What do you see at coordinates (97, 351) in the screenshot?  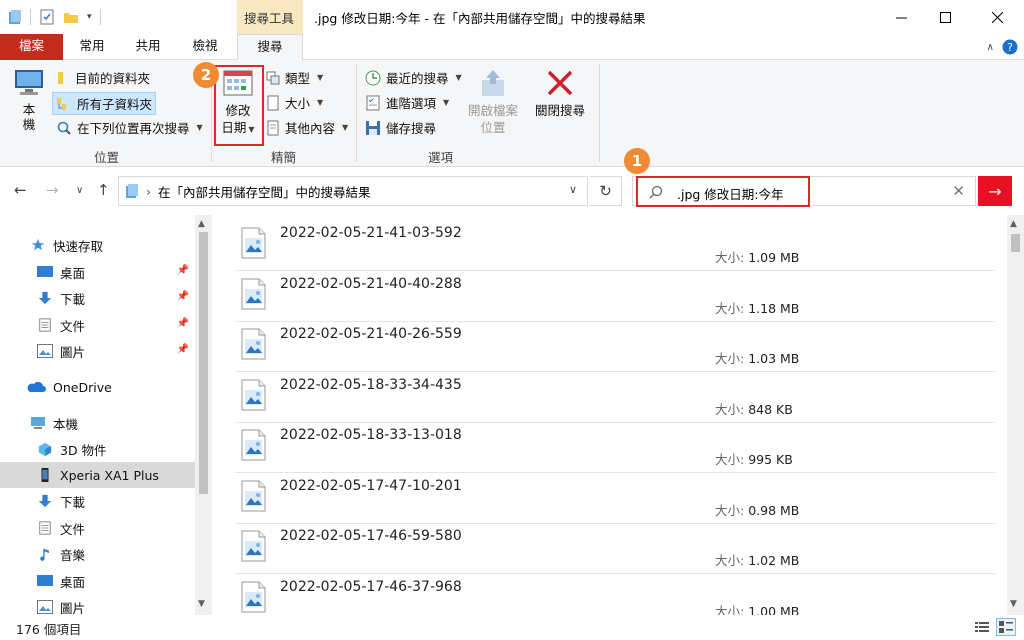 I see `nav-qa-pictures: 圖片 📌` at bounding box center [97, 351].